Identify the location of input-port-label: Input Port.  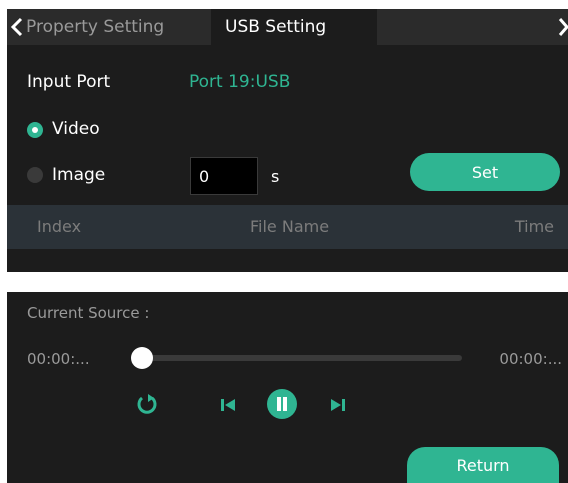
(69, 82).